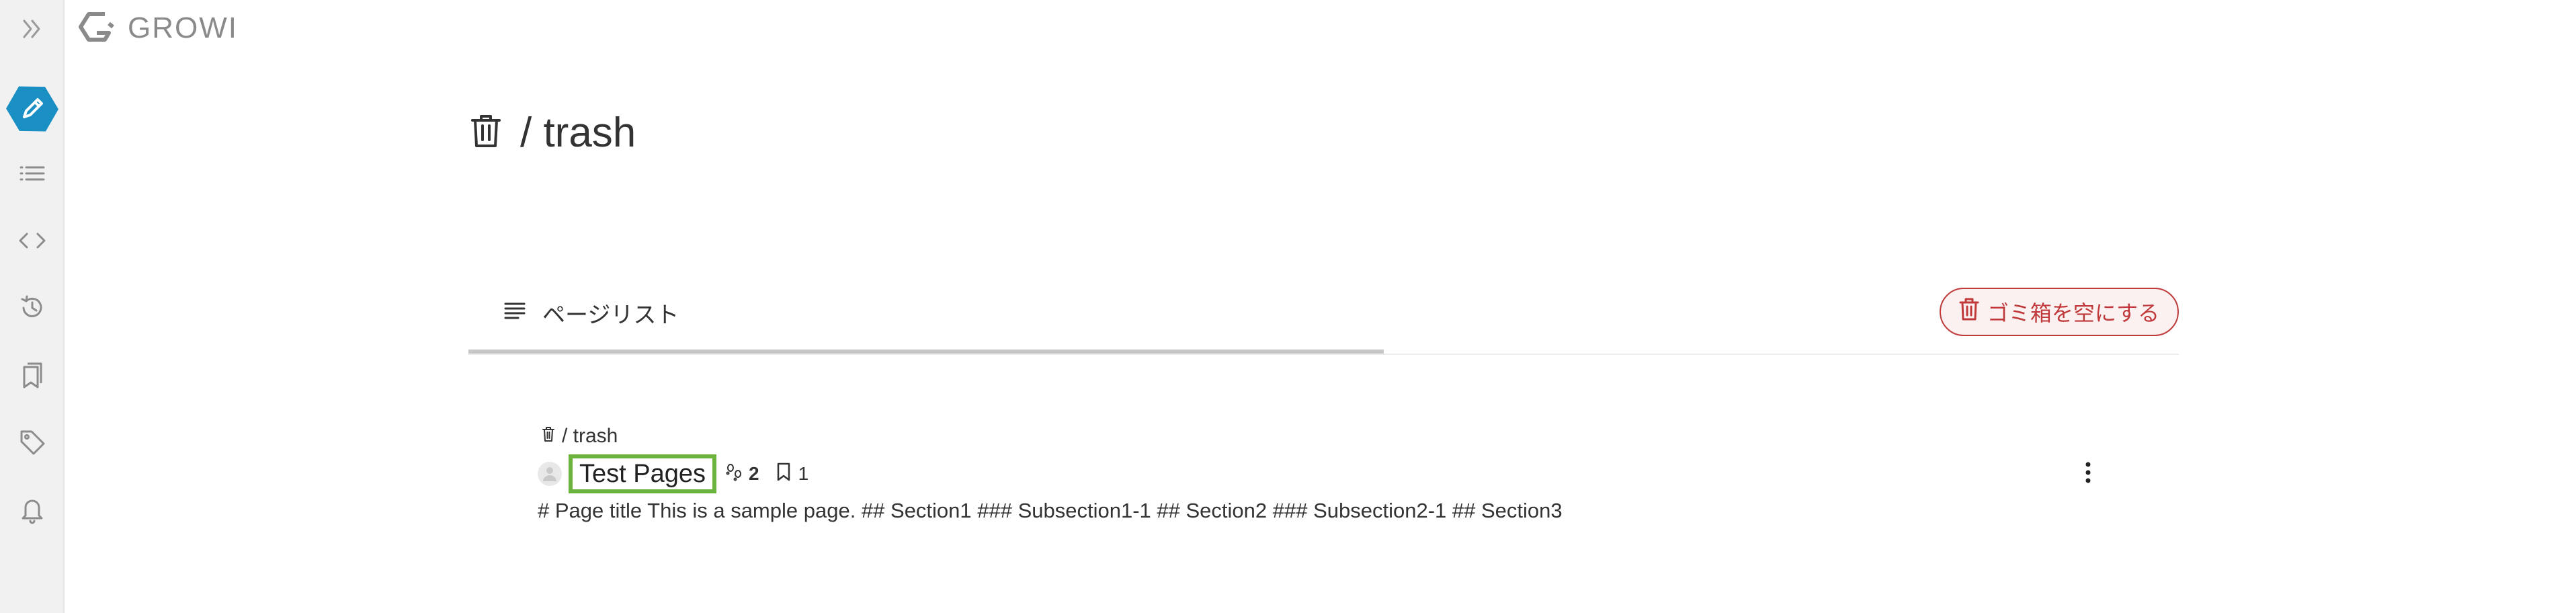 The image size is (2576, 613). I want to click on page-path-text: / trash, so click(590, 436).